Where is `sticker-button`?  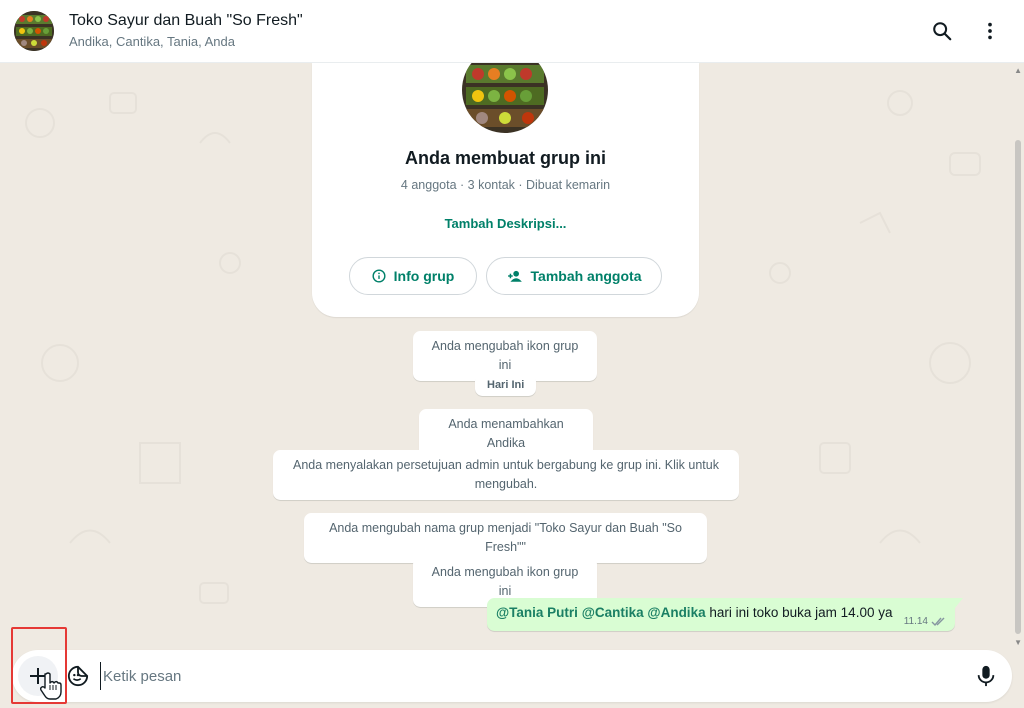
sticker-button is located at coordinates (78, 676).